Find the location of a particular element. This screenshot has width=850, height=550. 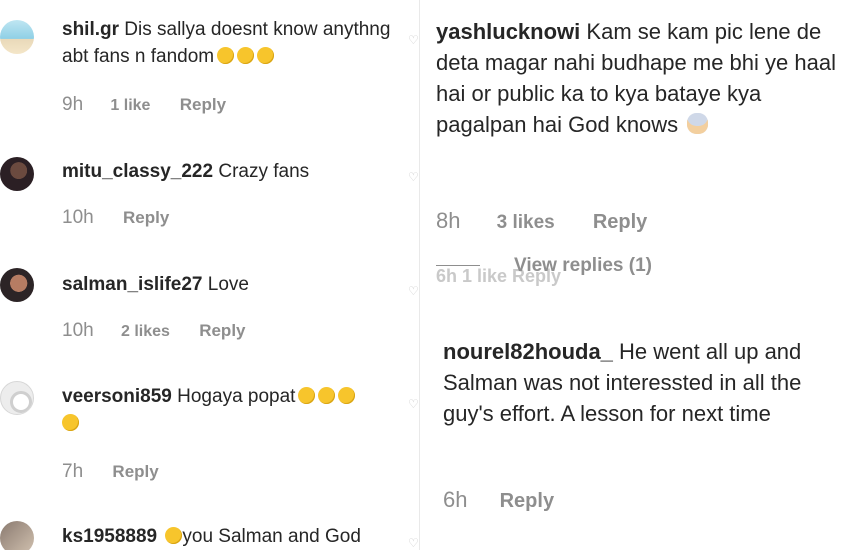

comment-meta: 6h Reply is located at coordinates (498, 500).